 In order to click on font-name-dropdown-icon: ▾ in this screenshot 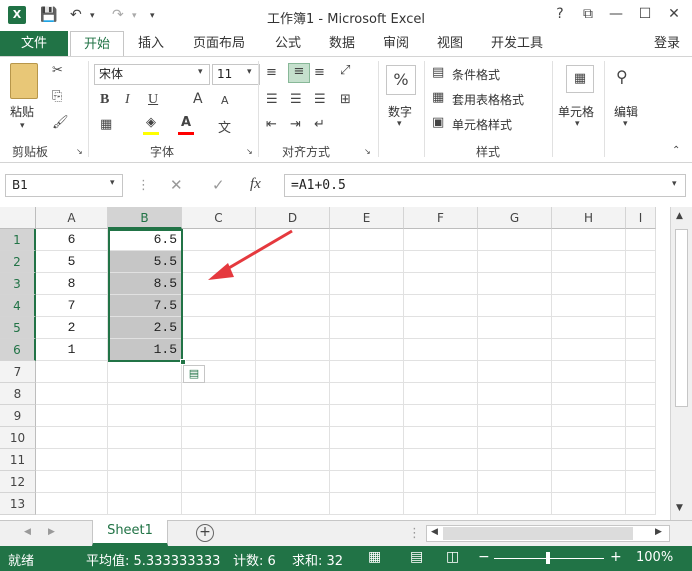, I will do `click(200, 72)`.